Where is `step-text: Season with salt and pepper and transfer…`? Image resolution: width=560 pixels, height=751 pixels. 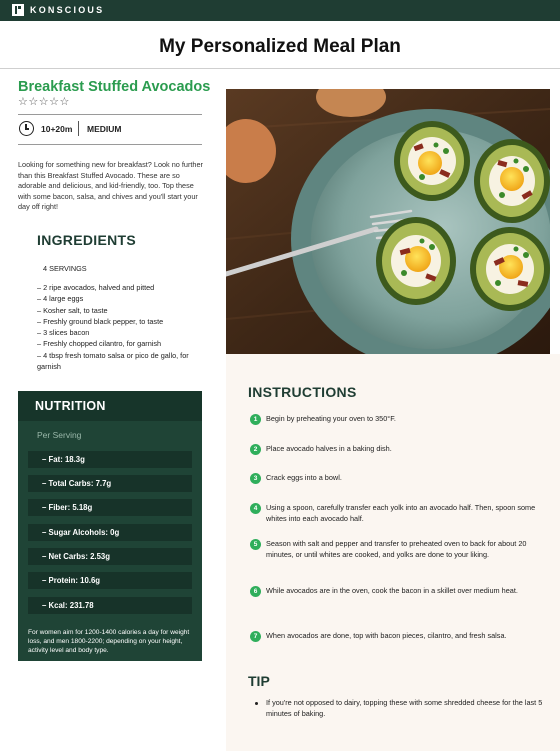
step-text: Season with salt and pepper and transfer… is located at coordinates (396, 549).